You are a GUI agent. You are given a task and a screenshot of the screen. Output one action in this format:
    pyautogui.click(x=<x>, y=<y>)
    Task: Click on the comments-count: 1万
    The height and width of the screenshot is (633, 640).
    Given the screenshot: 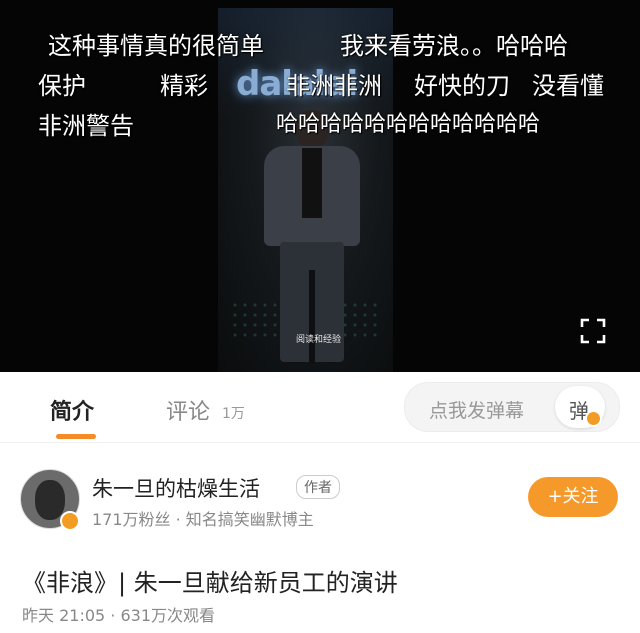 What is the action you would take?
    pyautogui.click(x=233, y=414)
    